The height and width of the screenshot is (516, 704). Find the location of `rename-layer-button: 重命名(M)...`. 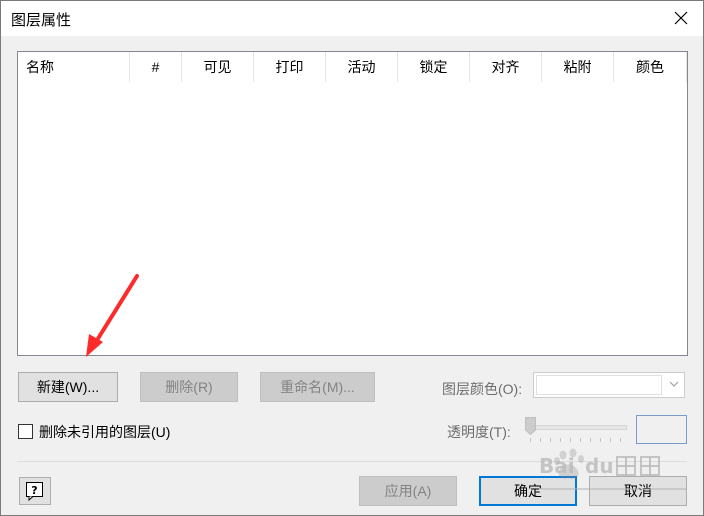

rename-layer-button: 重命名(M)... is located at coordinates (317, 387).